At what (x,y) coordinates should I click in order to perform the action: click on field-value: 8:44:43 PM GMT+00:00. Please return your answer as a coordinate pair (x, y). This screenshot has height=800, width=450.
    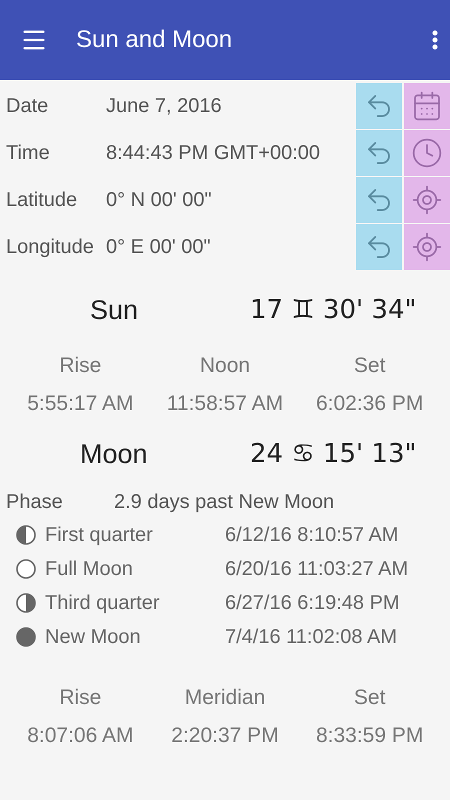
    Looking at the image, I should click on (214, 153).